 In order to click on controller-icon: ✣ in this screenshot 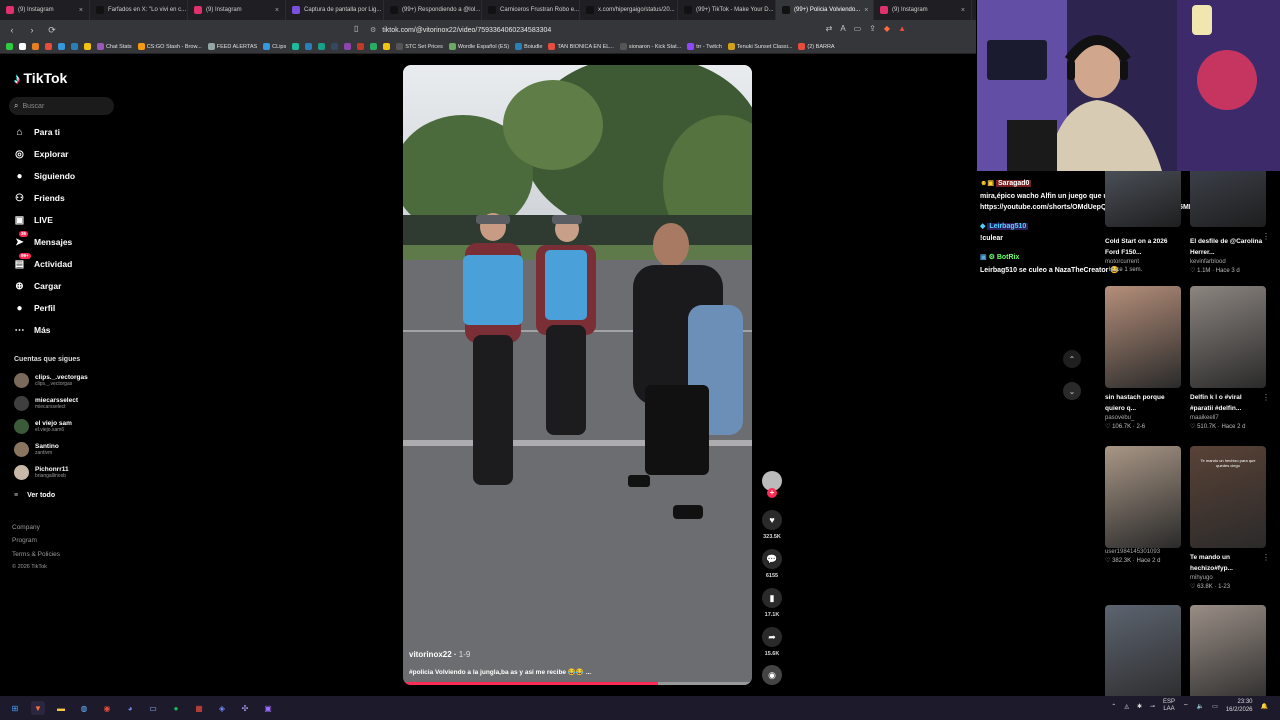, I will do `click(245, 708)`.